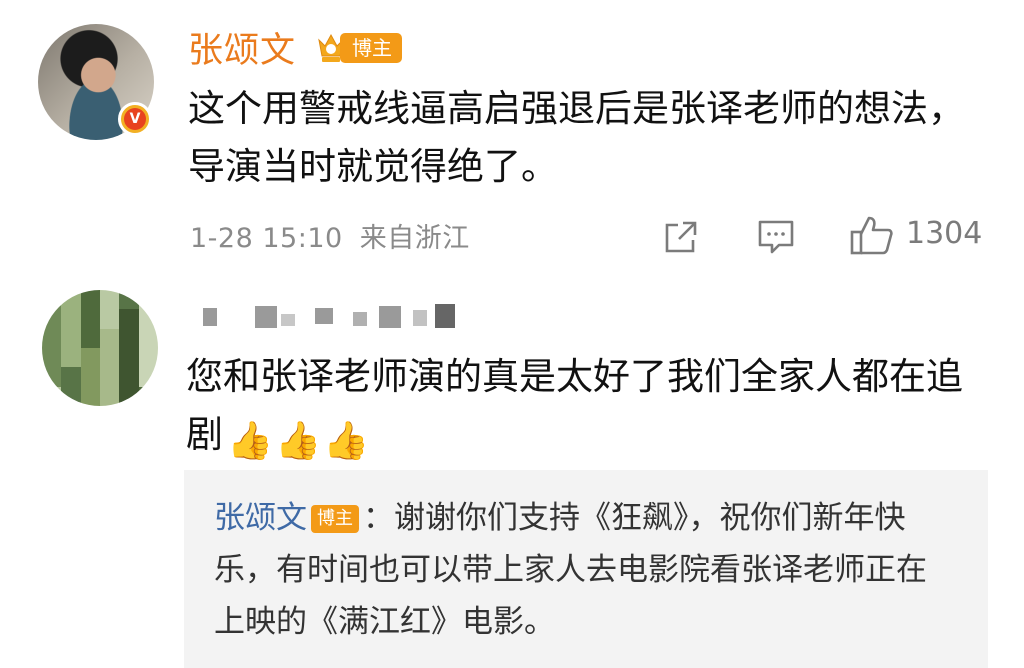  I want to click on sub-reply-author: 张颂文, so click(260, 518).